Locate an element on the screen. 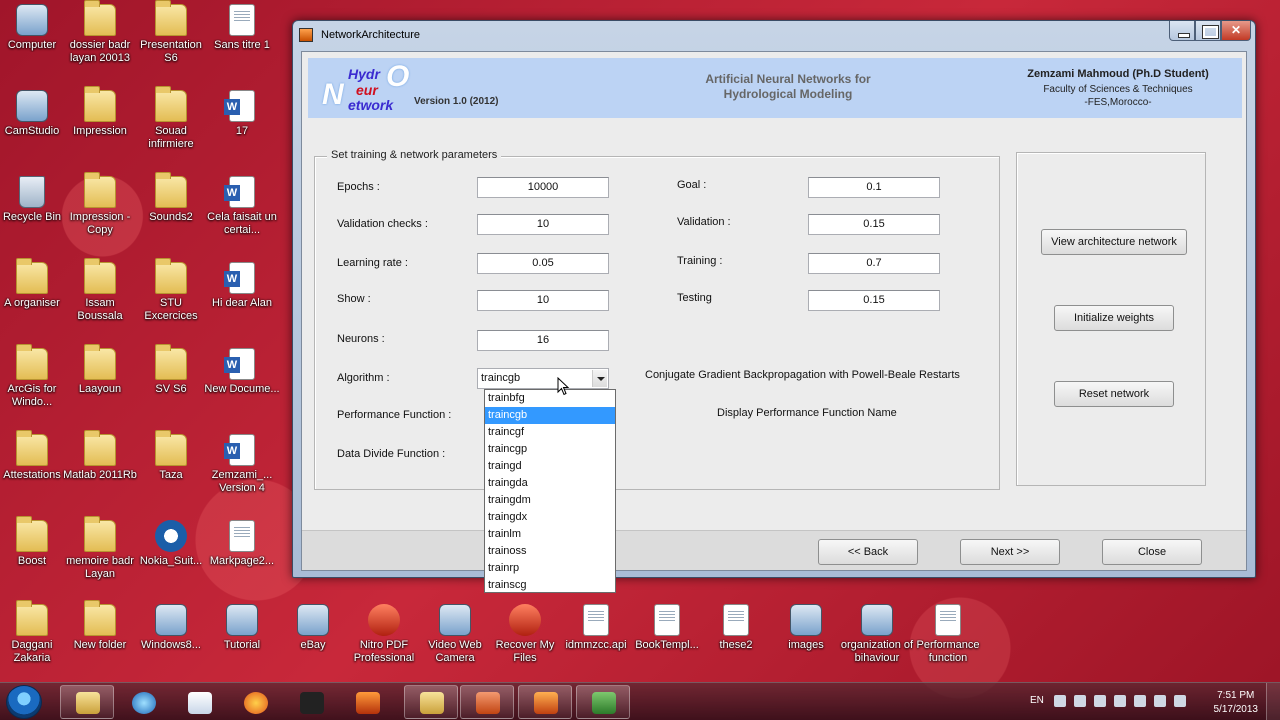 This screenshot has width=1280, height=720. desktop-icon: Attestations is located at coordinates (34, 471).